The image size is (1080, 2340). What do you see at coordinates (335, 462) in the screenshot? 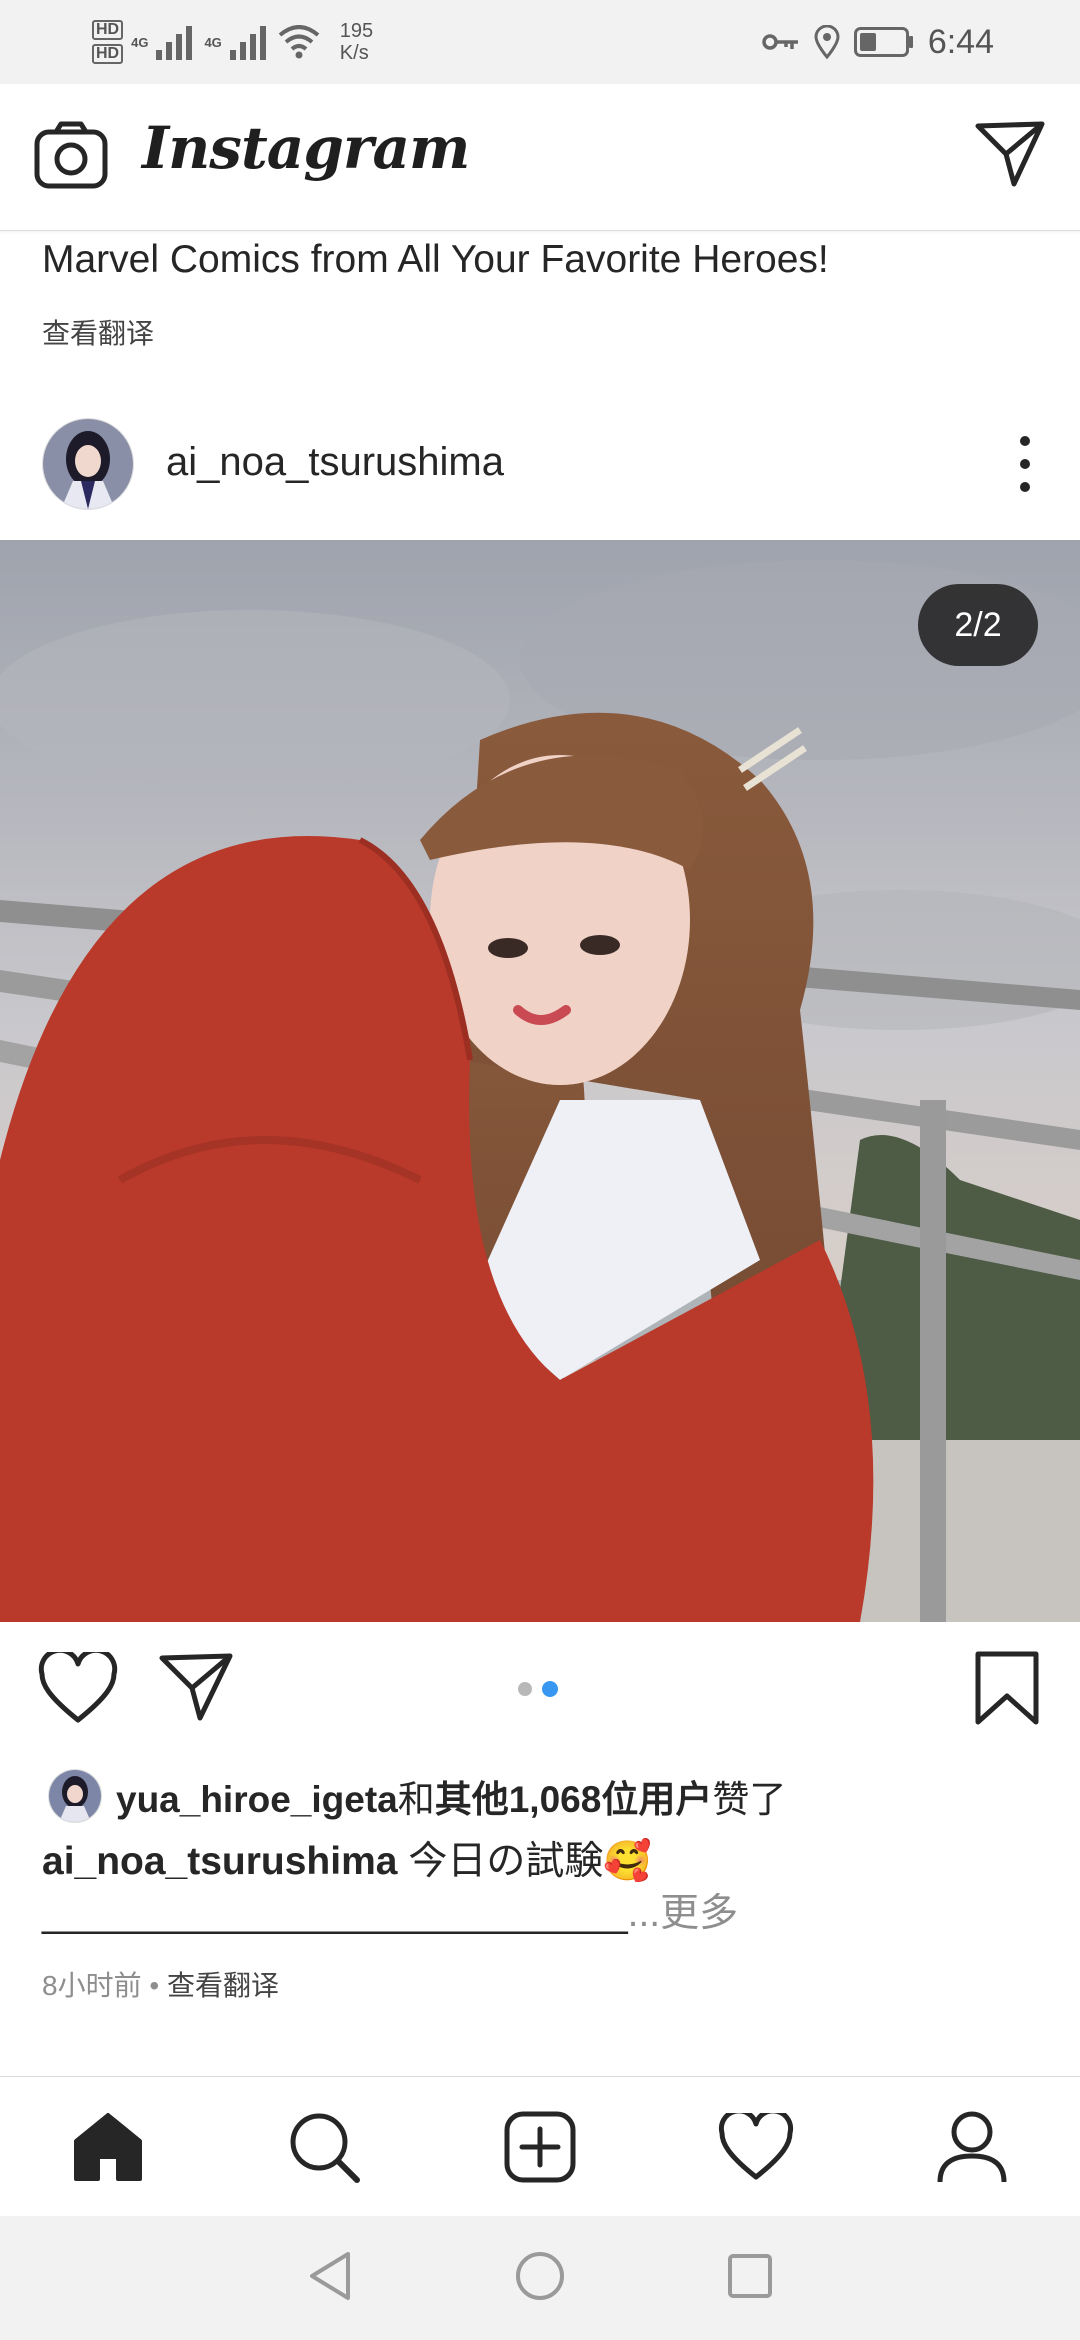
I see `post-author-username: ai_noa_tsurushima` at bounding box center [335, 462].